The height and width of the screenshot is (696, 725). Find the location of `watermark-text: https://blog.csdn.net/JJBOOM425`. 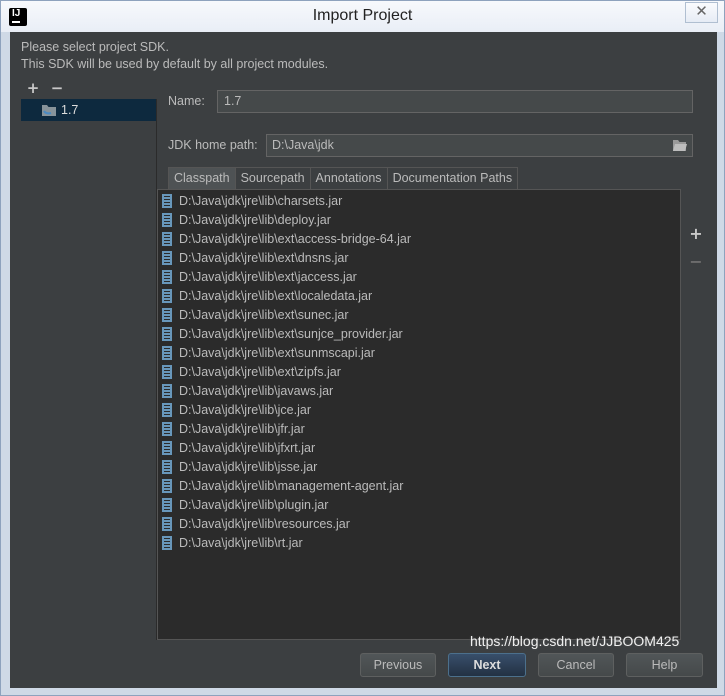

watermark-text: https://blog.csdn.net/JJBOOM425 is located at coordinates (575, 641).